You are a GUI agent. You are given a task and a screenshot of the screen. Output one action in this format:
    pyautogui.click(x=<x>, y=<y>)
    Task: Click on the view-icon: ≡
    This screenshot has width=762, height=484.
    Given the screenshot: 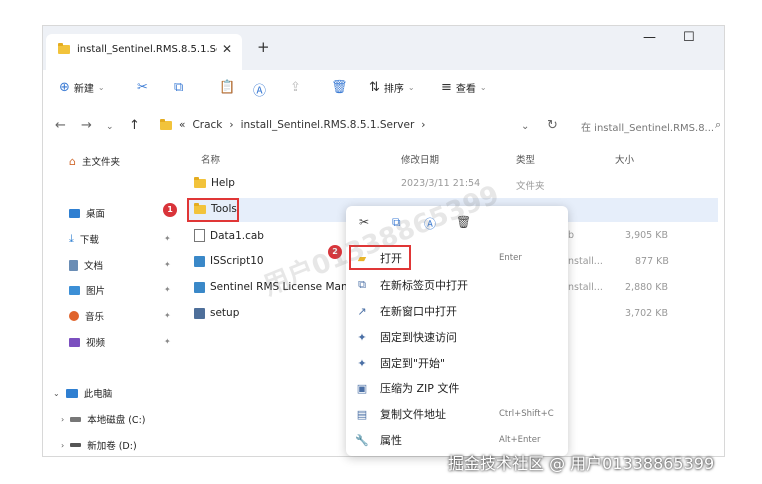 What is the action you would take?
    pyautogui.click(x=446, y=87)
    